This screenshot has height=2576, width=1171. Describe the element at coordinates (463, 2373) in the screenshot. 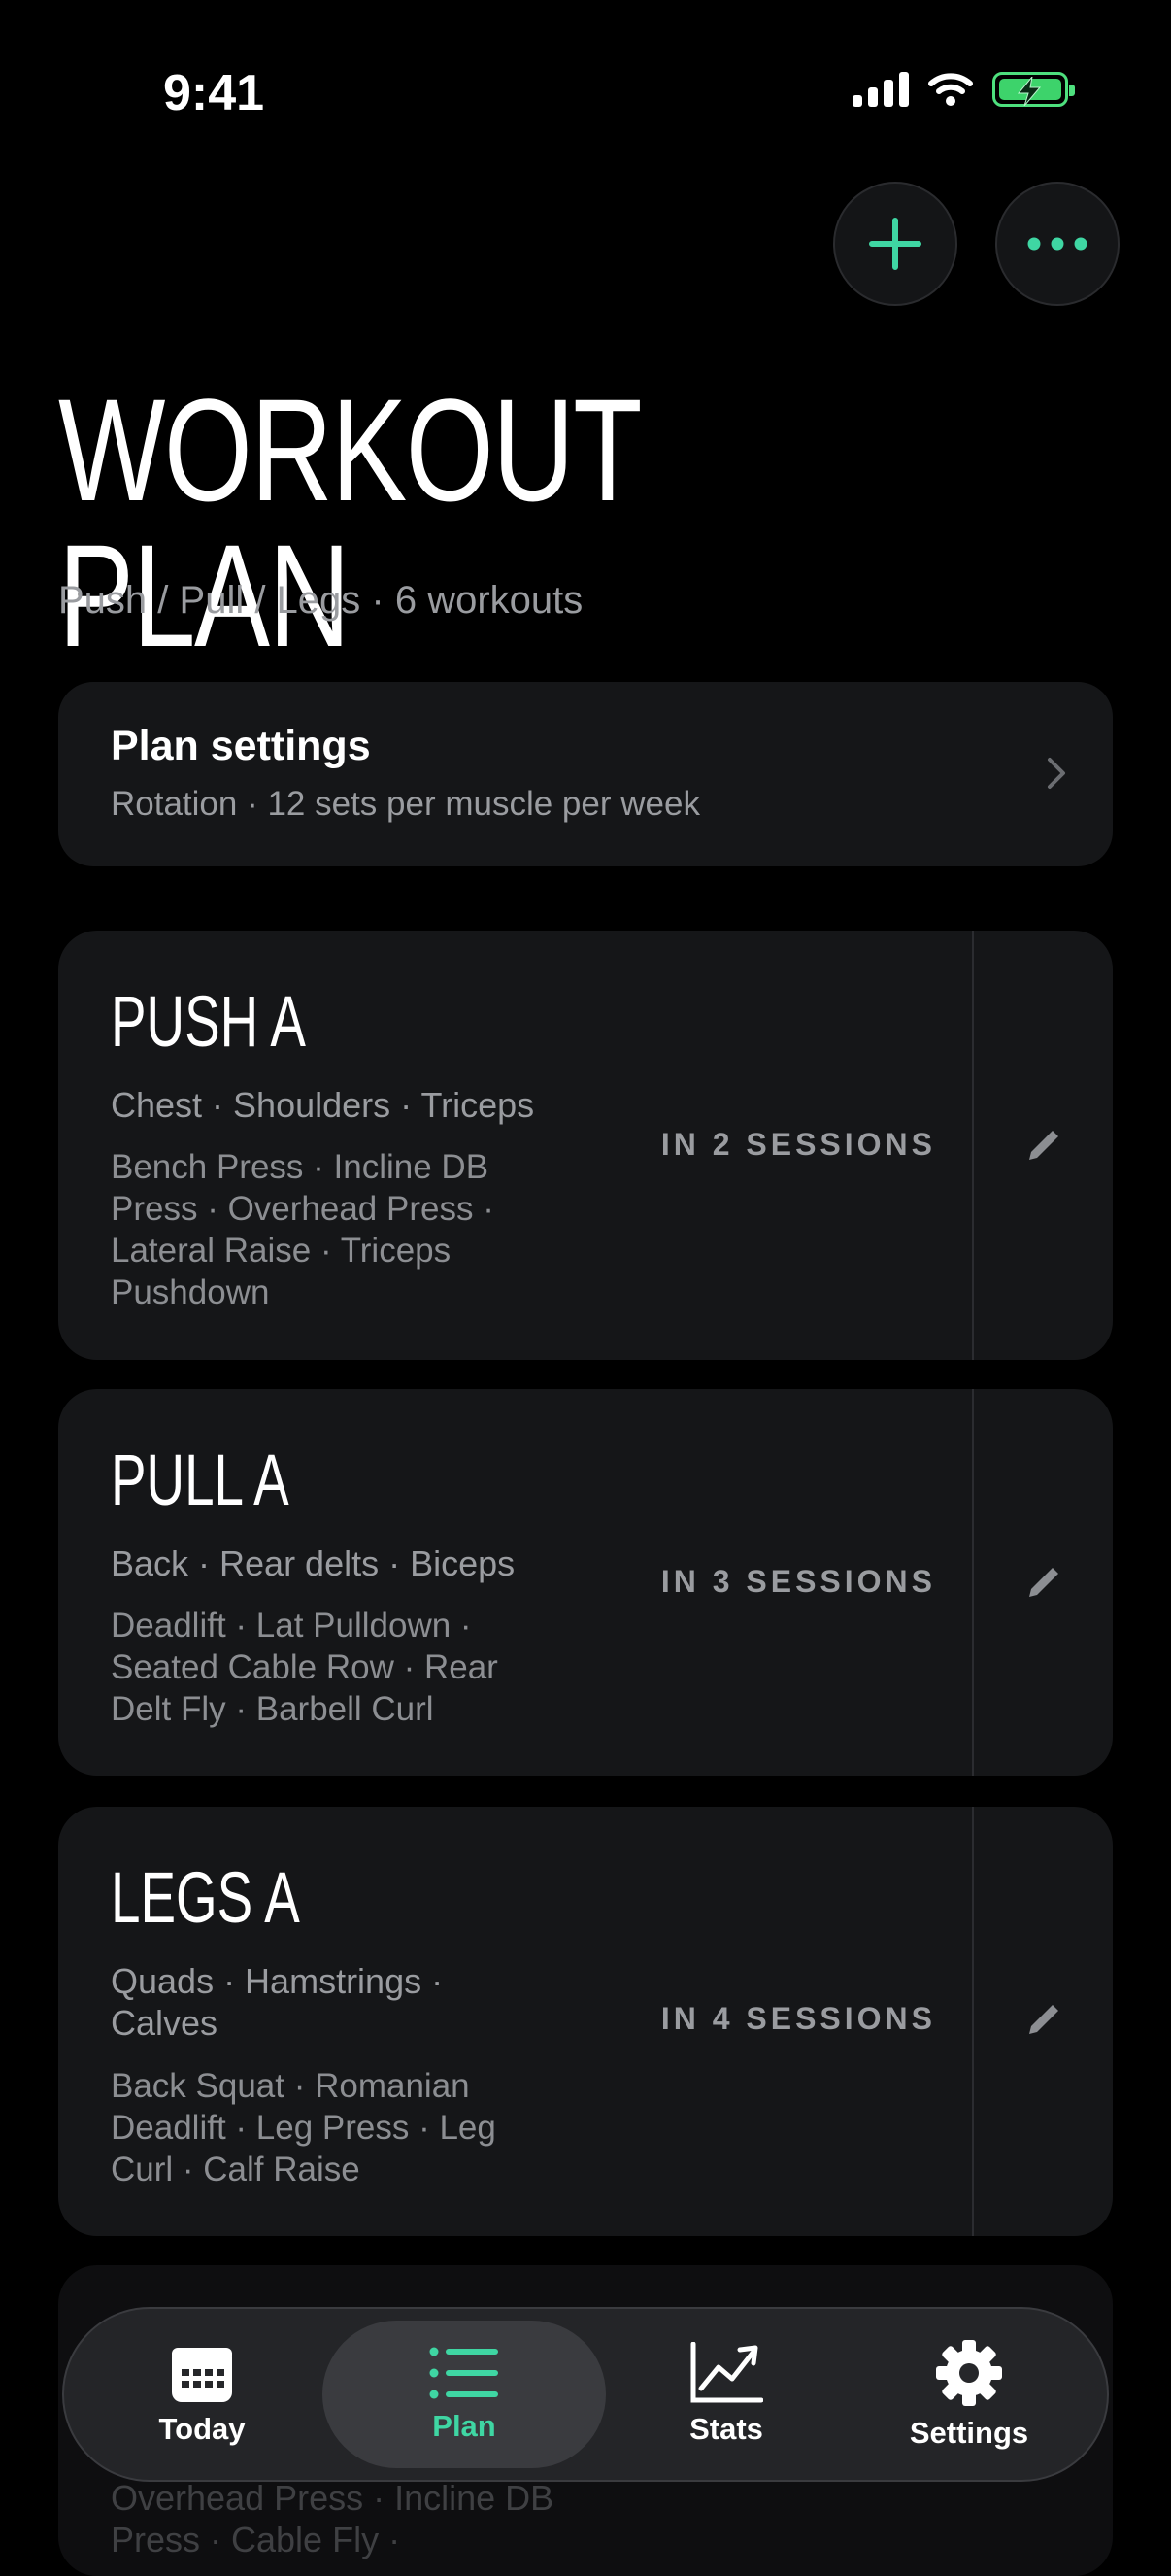

I see `list-icon` at that location.